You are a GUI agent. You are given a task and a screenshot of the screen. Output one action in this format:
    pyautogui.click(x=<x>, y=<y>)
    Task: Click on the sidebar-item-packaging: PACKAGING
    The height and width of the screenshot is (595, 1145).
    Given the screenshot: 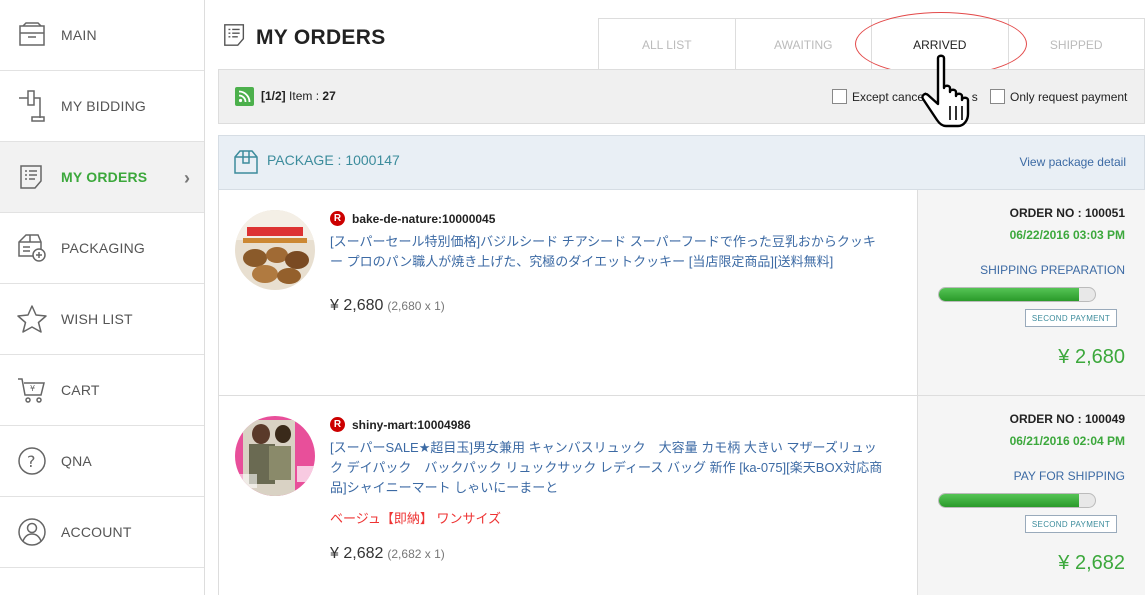 What is the action you would take?
    pyautogui.click(x=102, y=248)
    